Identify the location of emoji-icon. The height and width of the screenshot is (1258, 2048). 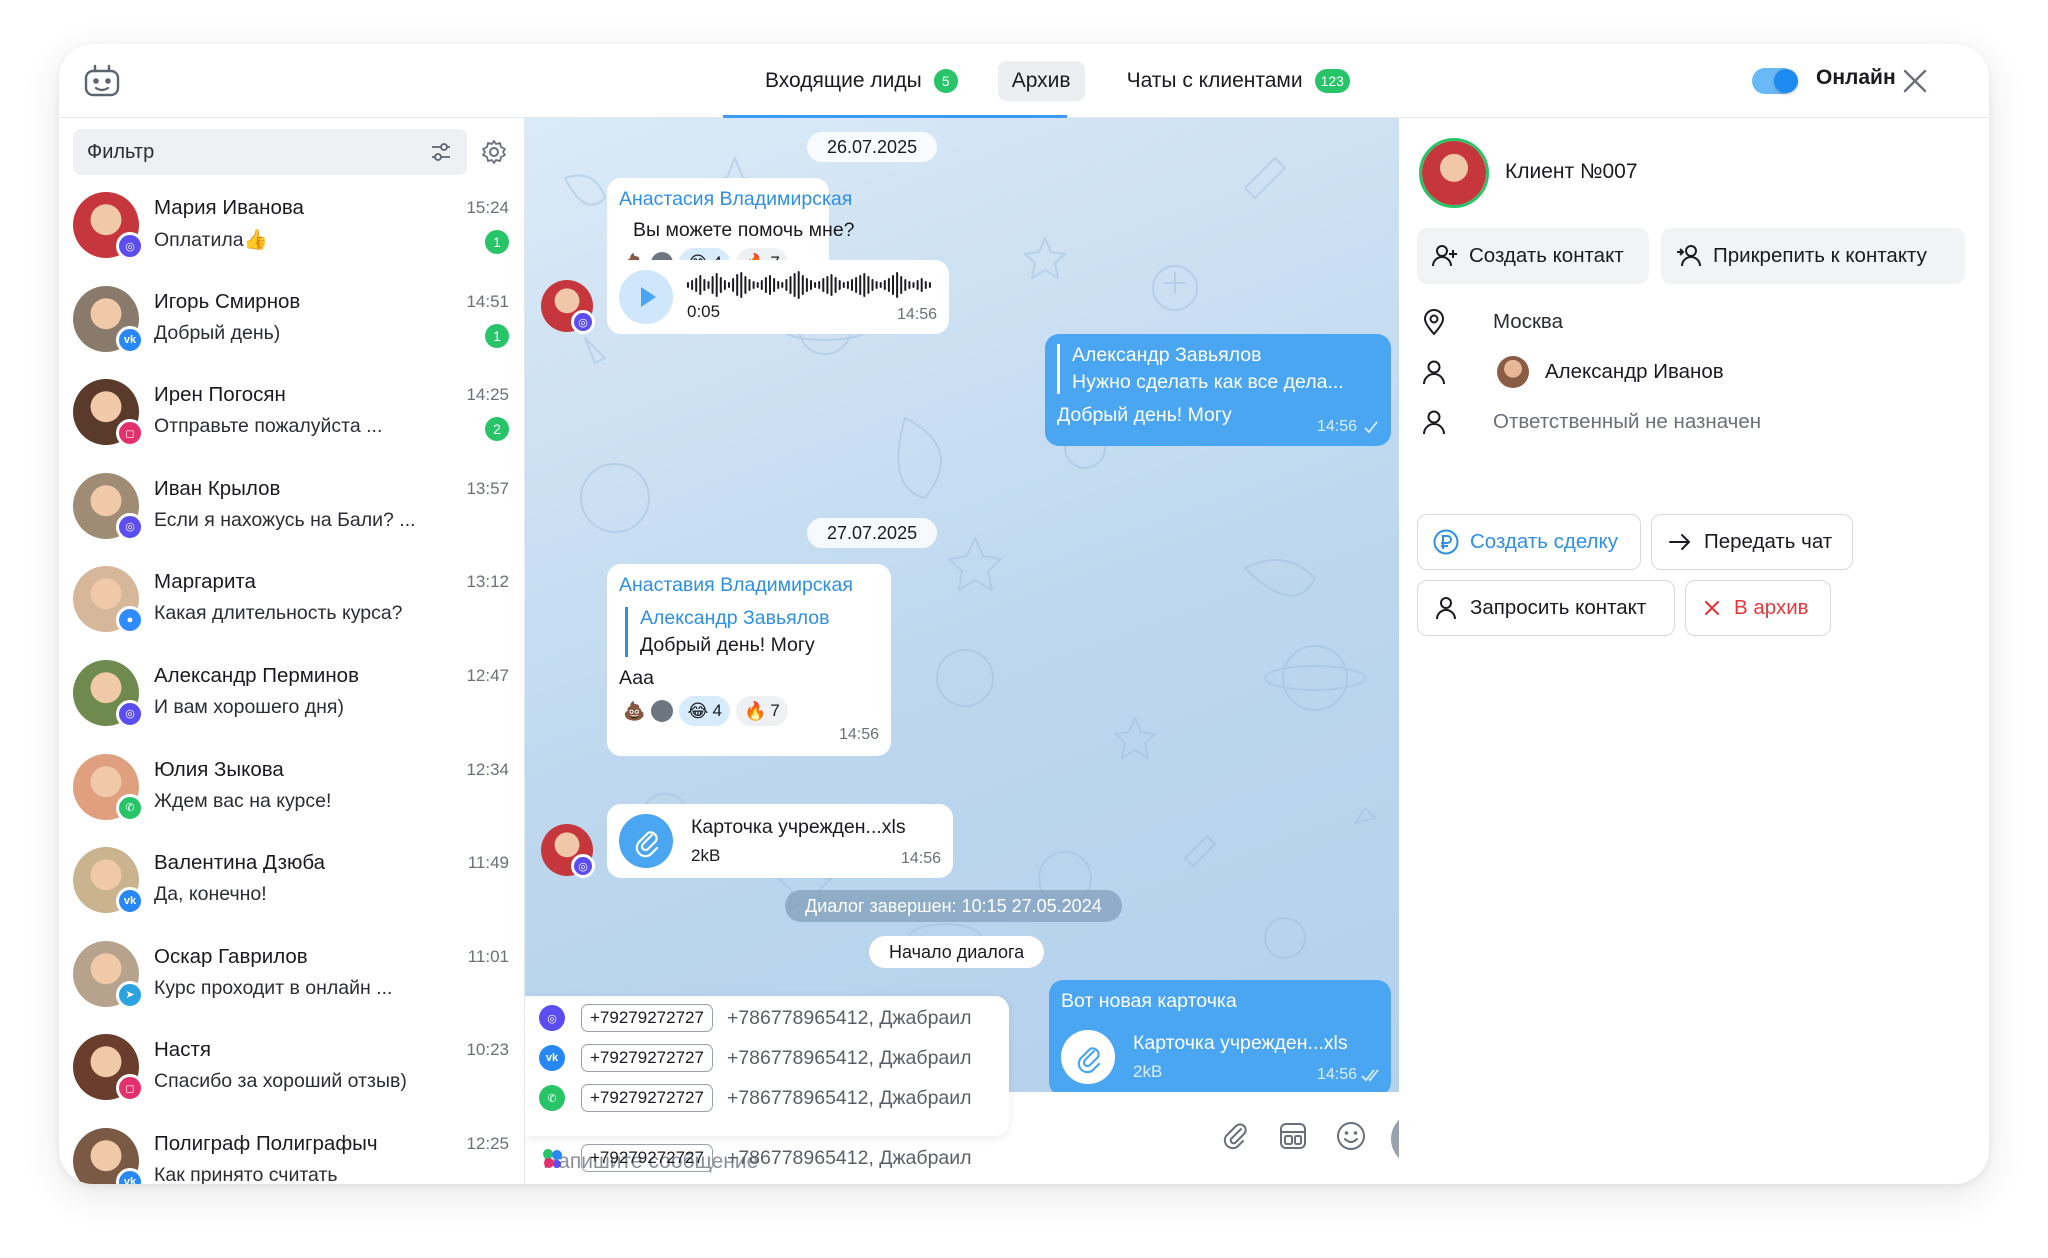
(1351, 1136).